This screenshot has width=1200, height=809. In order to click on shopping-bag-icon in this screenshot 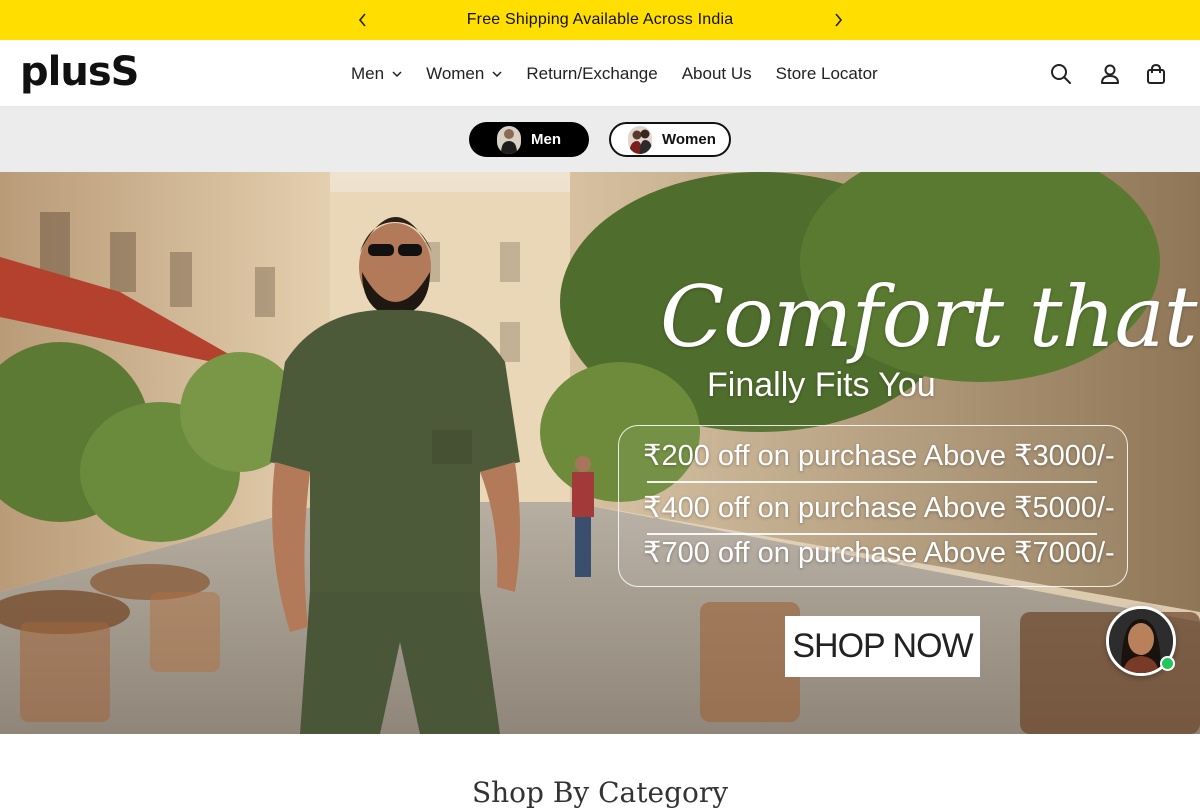, I will do `click(1156, 74)`.